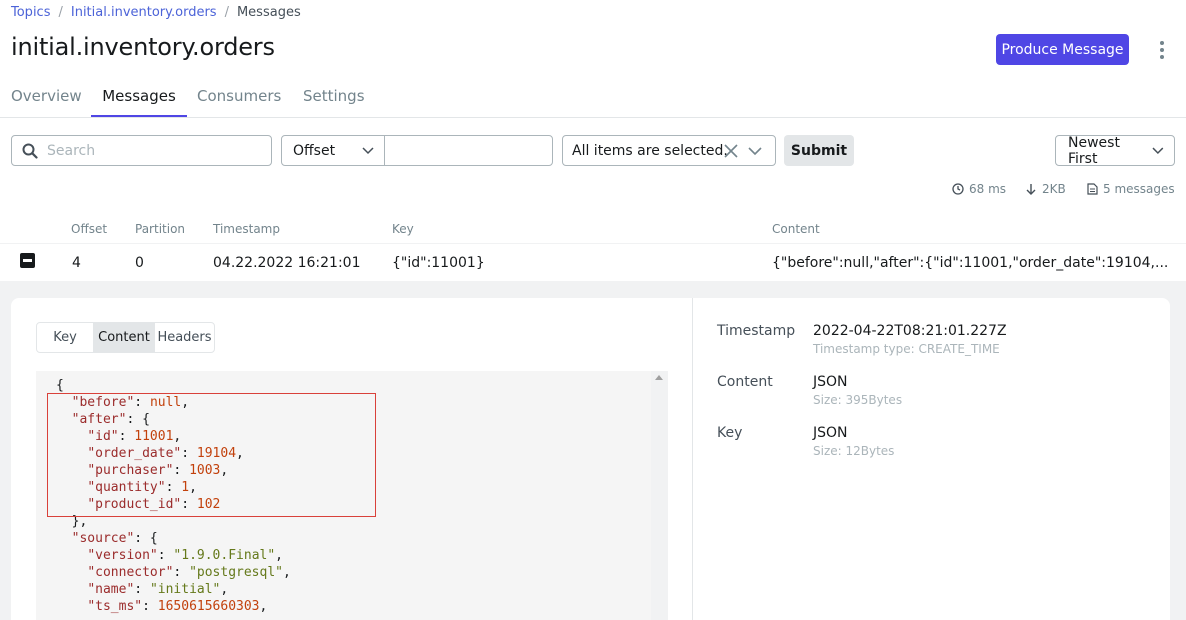  I want to click on code-line: "name": "initial",, so click(142, 589).